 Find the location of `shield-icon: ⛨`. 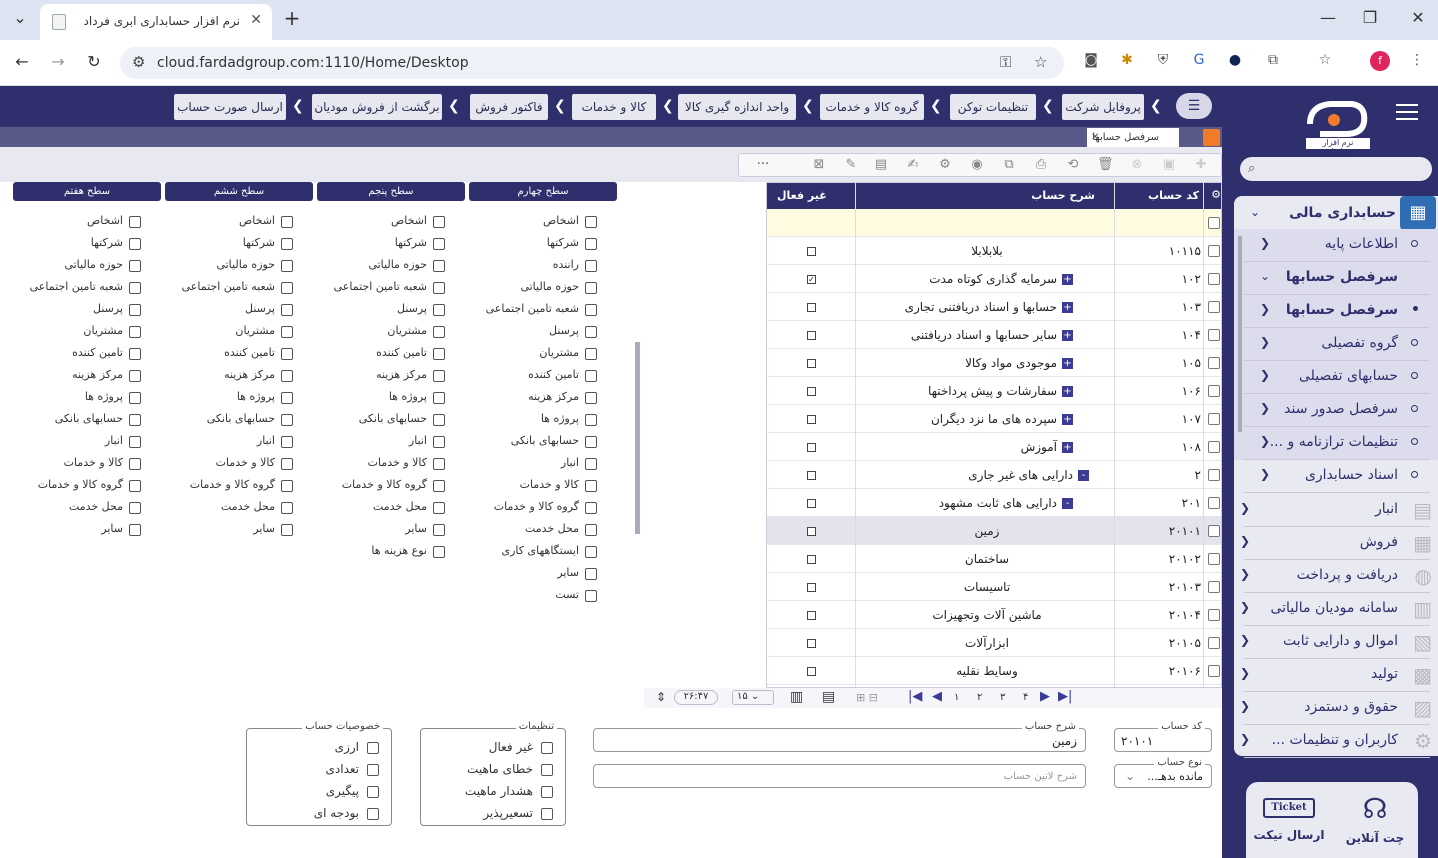

shield-icon: ⛨ is located at coordinates (1163, 60).